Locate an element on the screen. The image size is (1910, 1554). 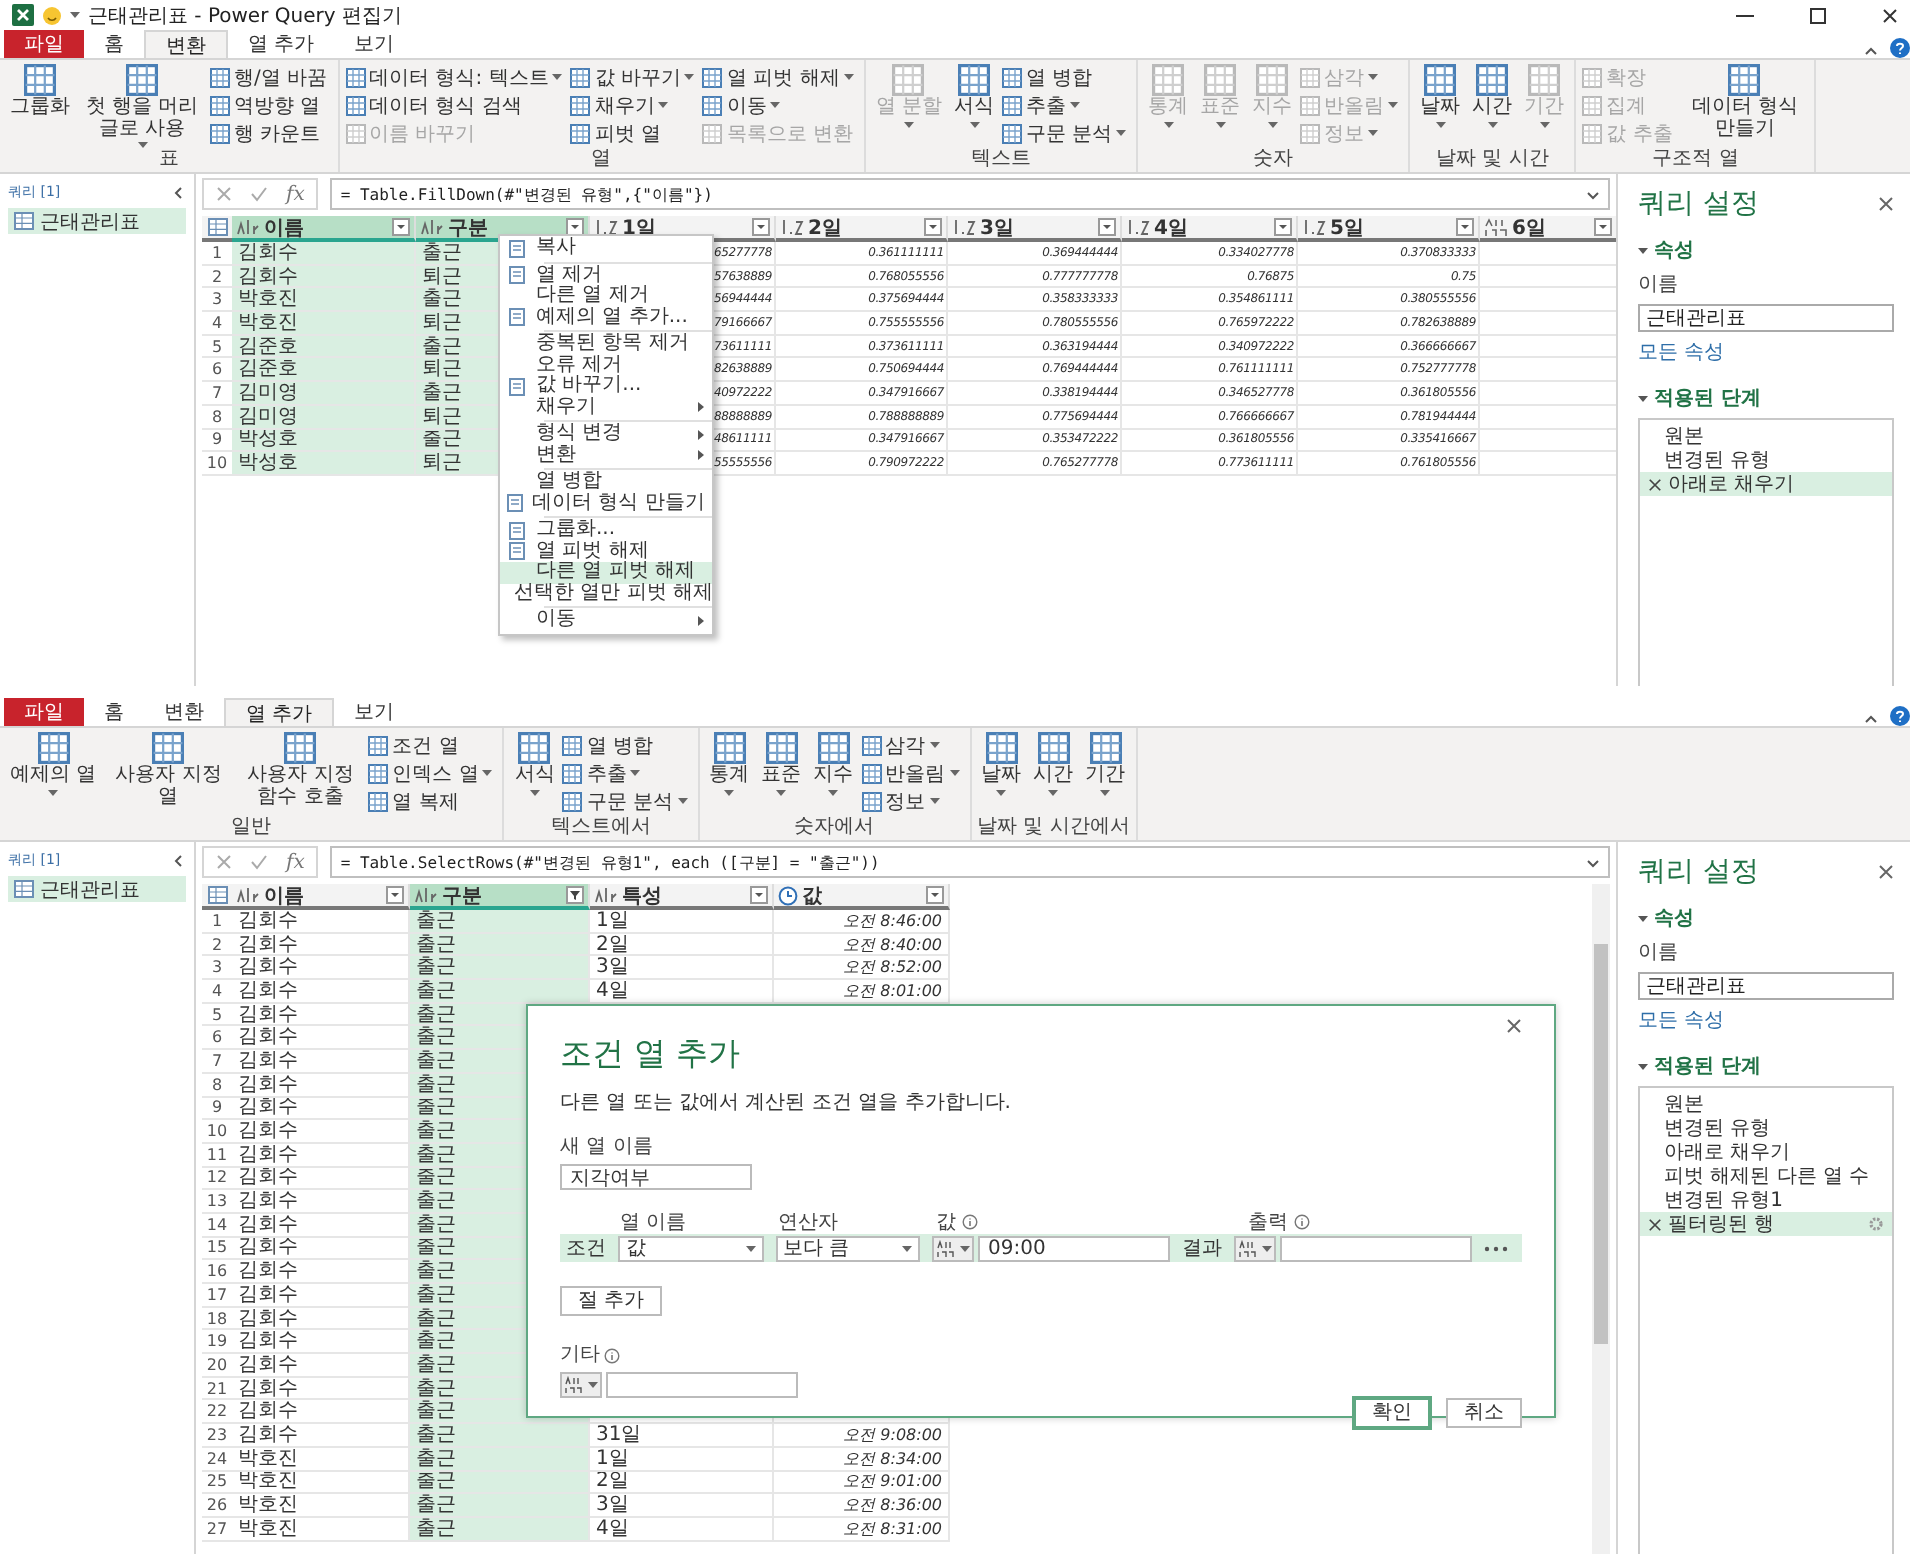
column-header: 특성 is located at coordinates (682, 897).